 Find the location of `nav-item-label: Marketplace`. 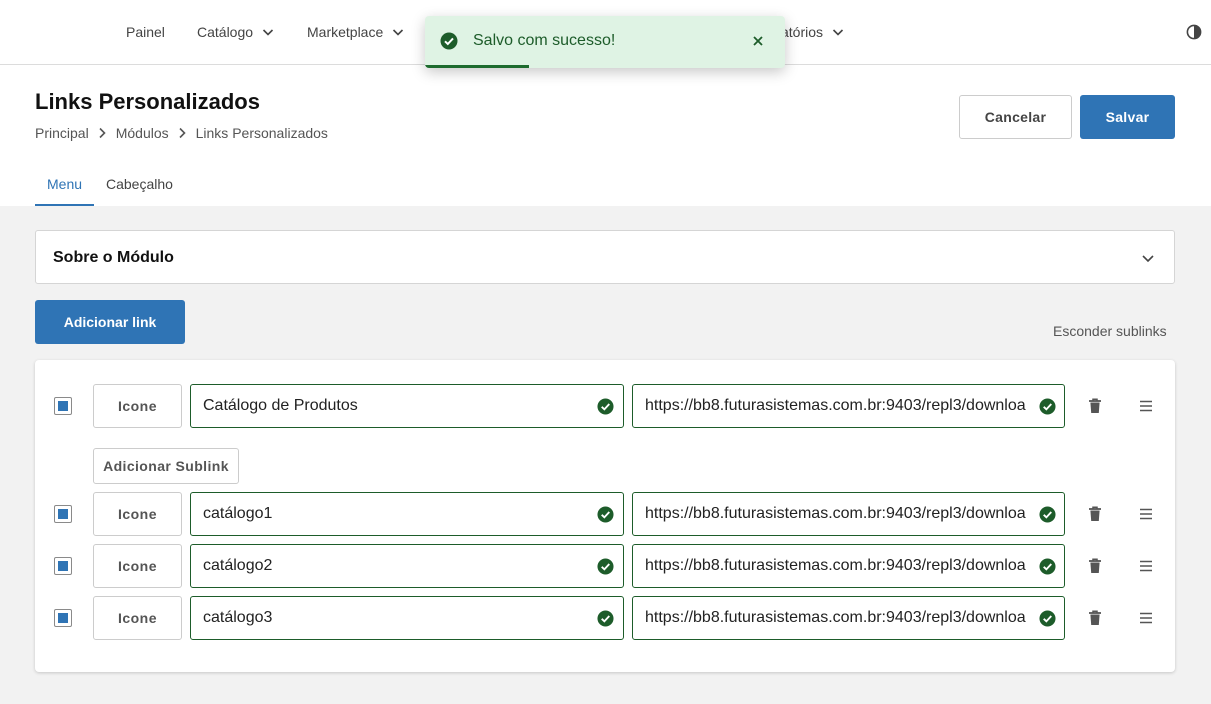

nav-item-label: Marketplace is located at coordinates (345, 32).